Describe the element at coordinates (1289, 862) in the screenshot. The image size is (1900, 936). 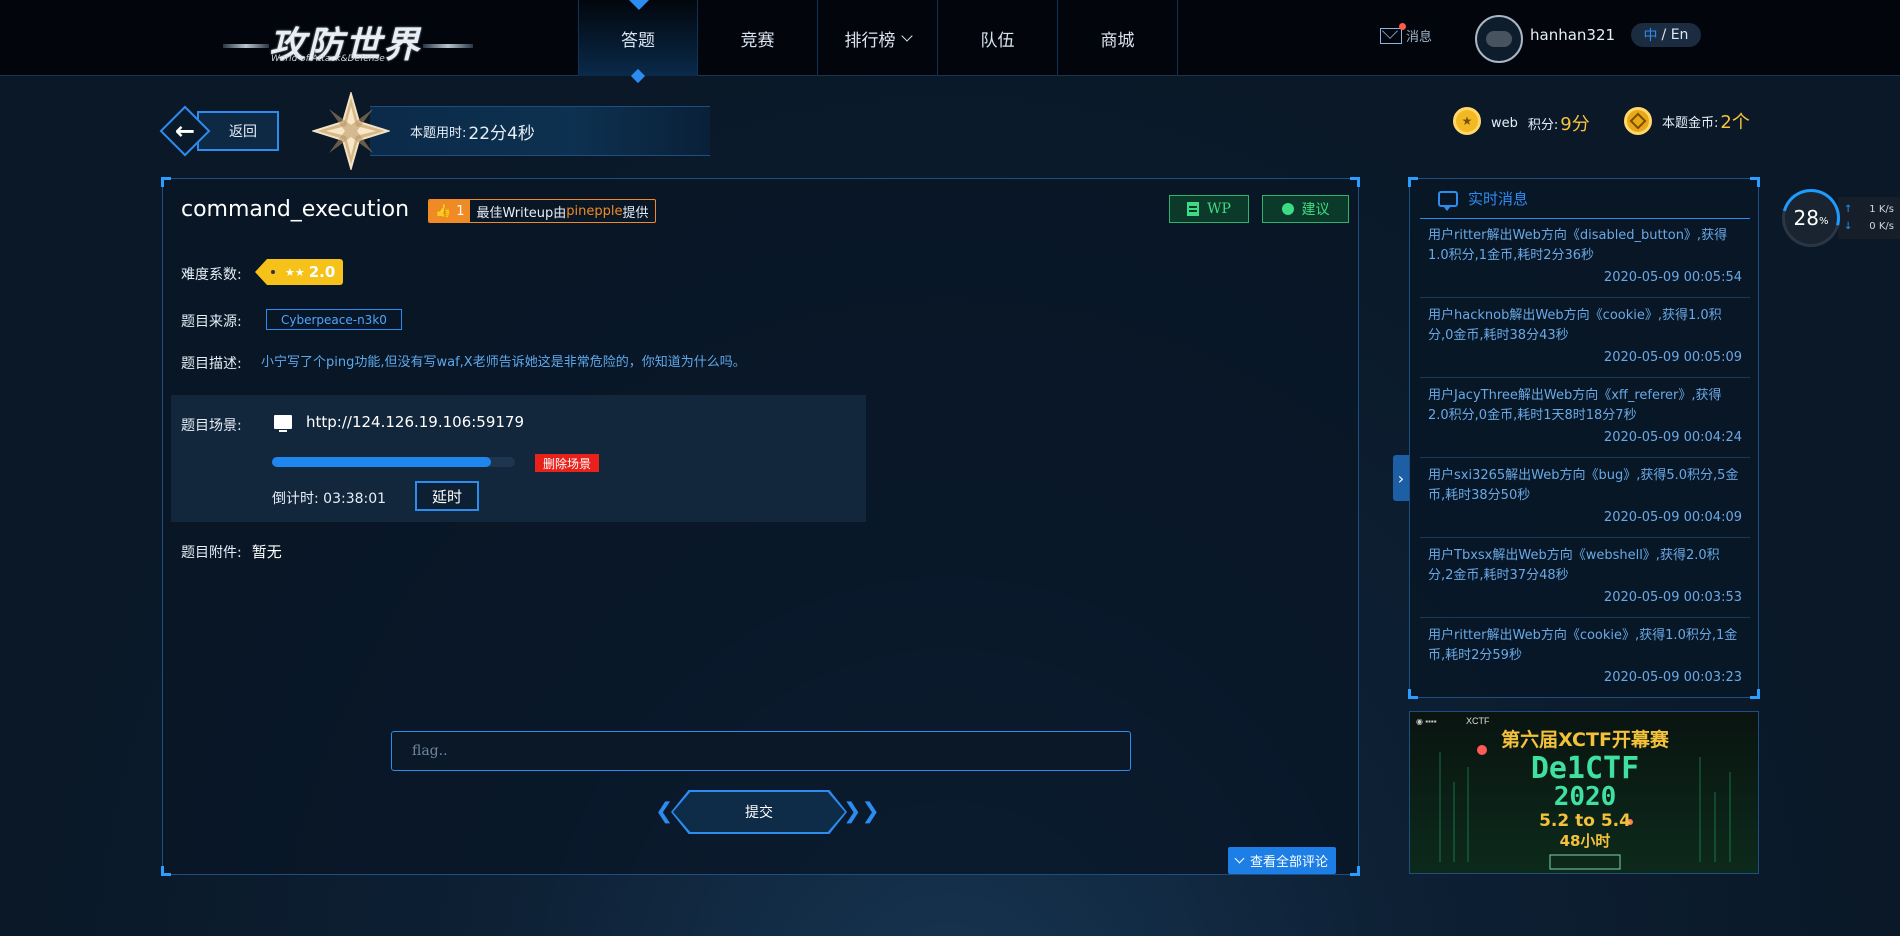
I see `comments-label: 查看全部评论` at that location.